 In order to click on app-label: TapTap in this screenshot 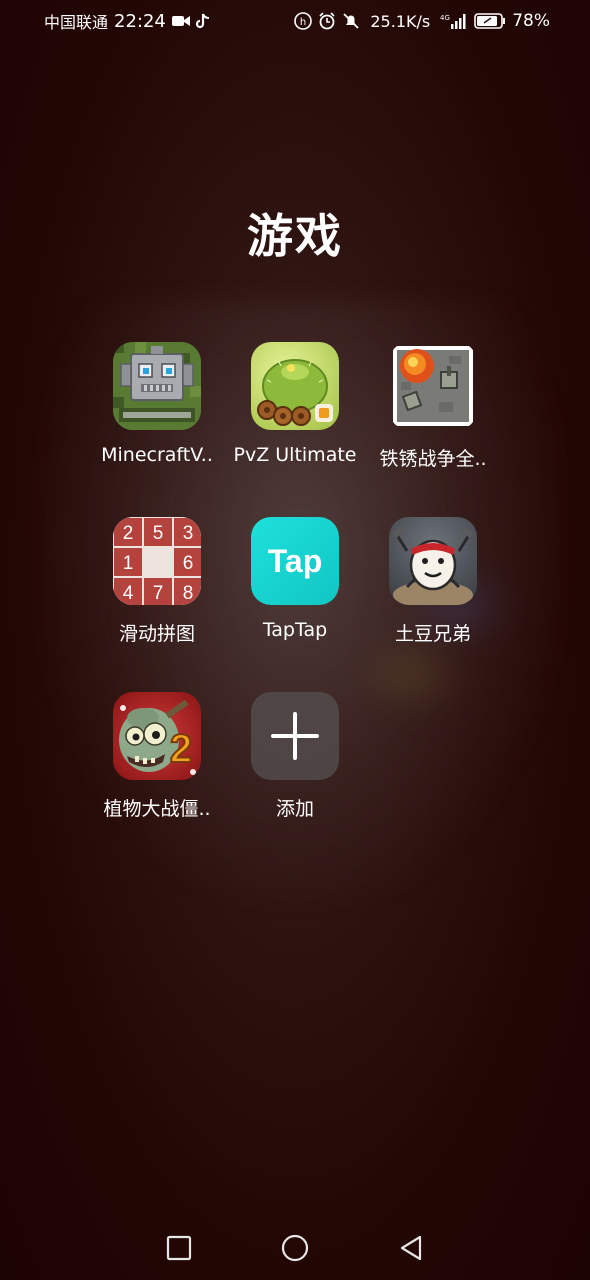, I will do `click(295, 630)`.